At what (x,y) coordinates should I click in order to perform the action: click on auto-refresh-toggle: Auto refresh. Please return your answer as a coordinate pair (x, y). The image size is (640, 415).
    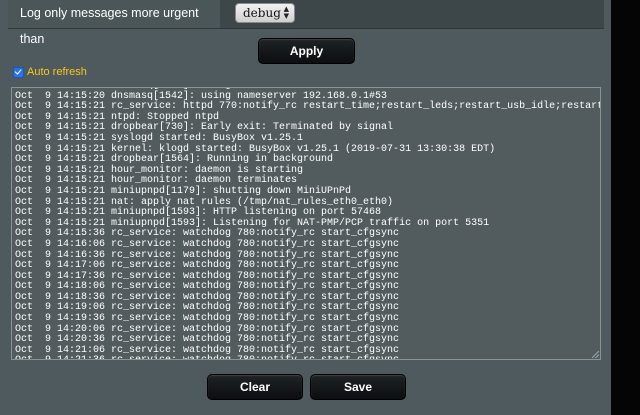
    Looking at the image, I should click on (50, 72).